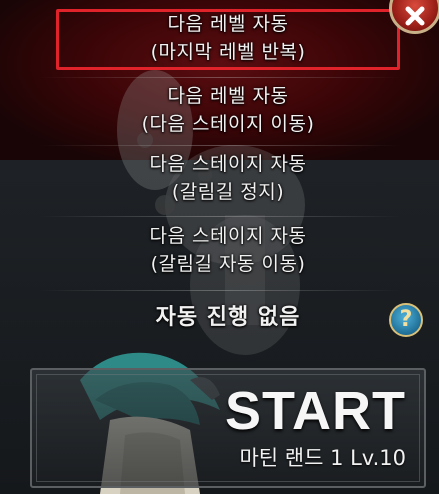 This screenshot has height=494, width=439. Describe the element at coordinates (322, 458) in the screenshot. I see `stage-name: 마틴 랜드 1 Lv.10` at that location.